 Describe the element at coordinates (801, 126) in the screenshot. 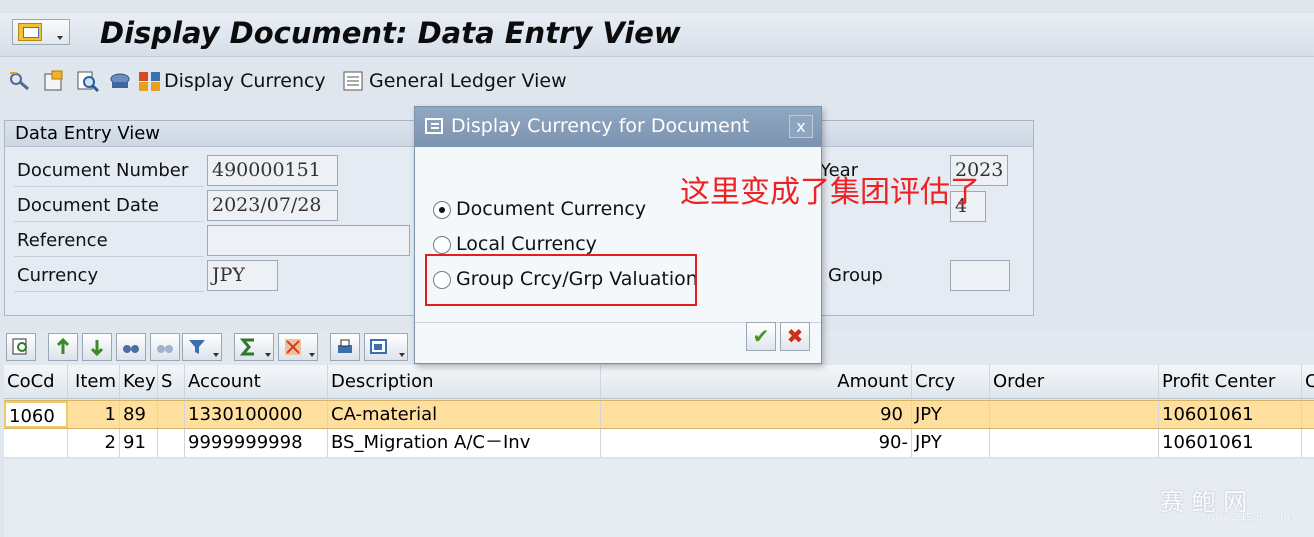

I see `close-button: x` at that location.